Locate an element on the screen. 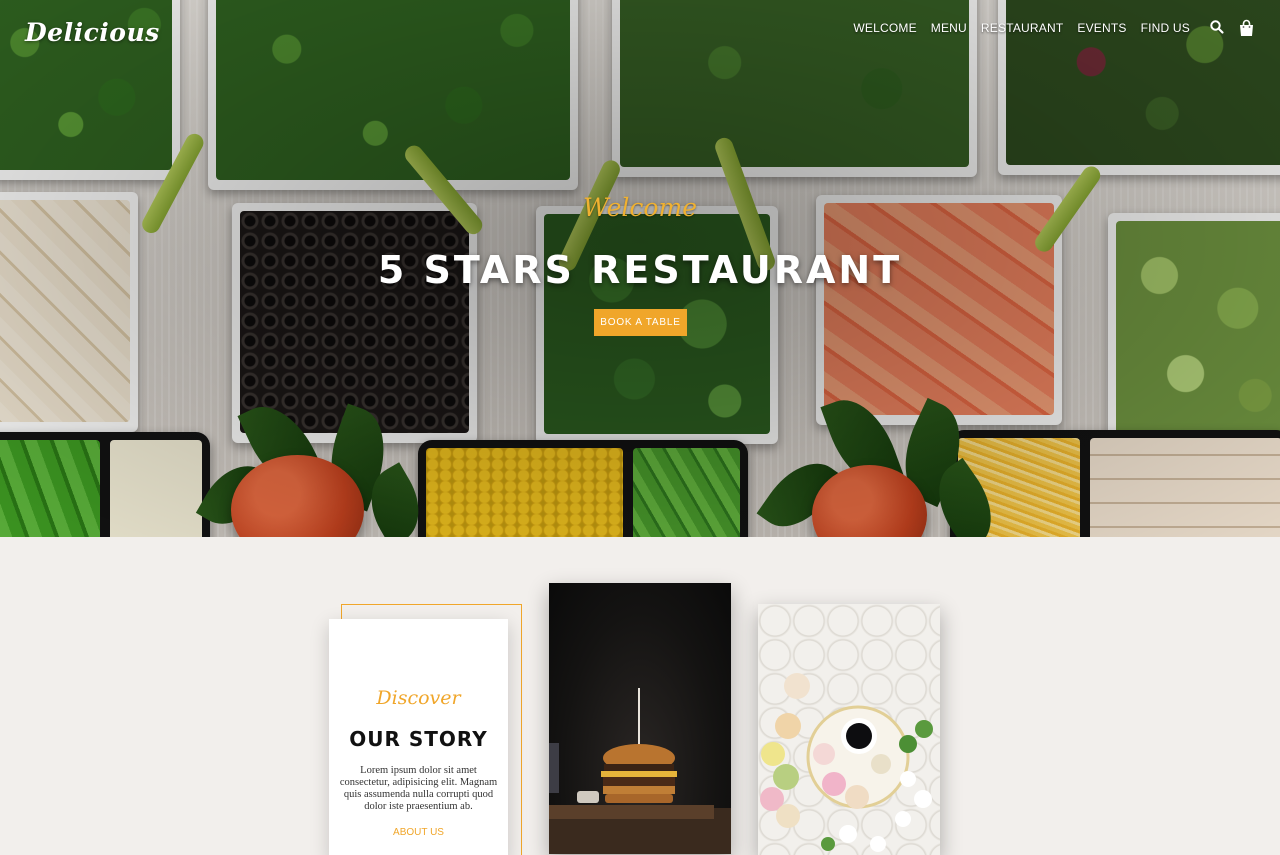 The height and width of the screenshot is (855, 1280). macarons-illustration is located at coordinates (846, 762).